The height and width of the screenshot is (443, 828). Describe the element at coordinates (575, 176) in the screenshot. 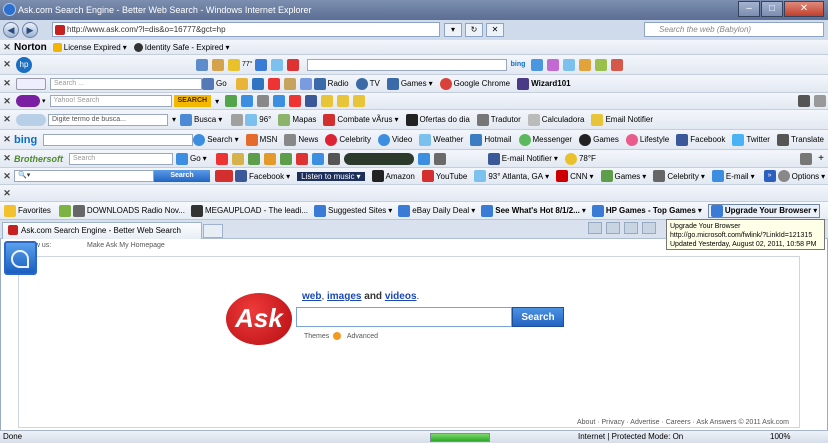

I see `cnn-button: CNN ▾` at that location.